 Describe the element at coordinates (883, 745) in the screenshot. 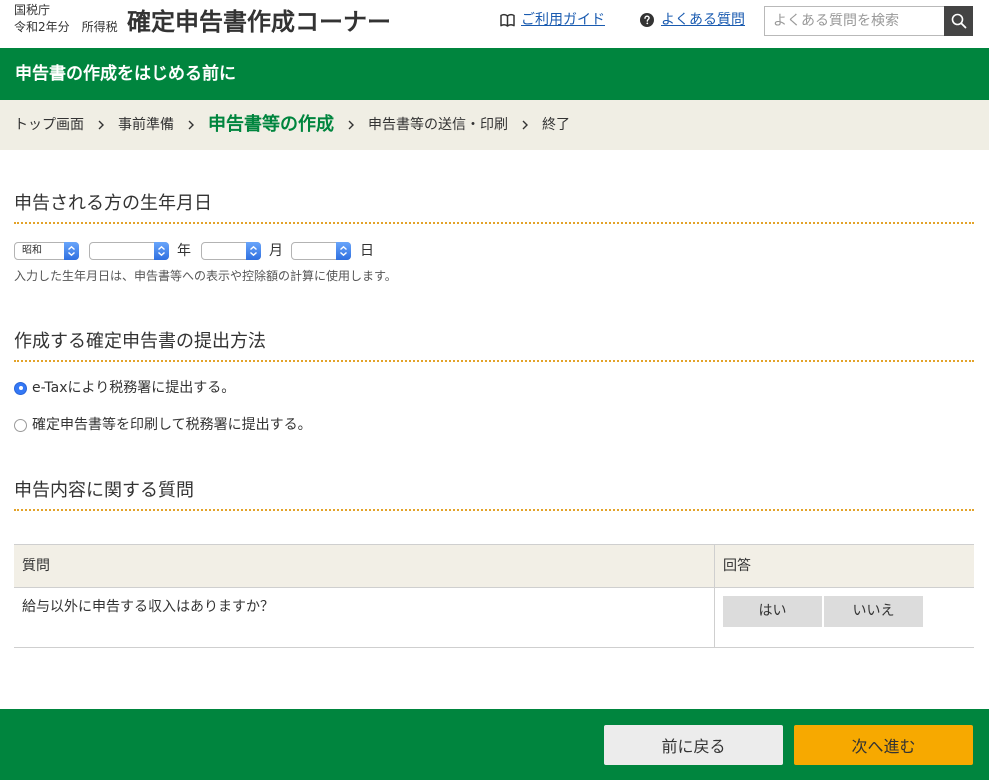

I see `next-button: 次へ進む` at that location.